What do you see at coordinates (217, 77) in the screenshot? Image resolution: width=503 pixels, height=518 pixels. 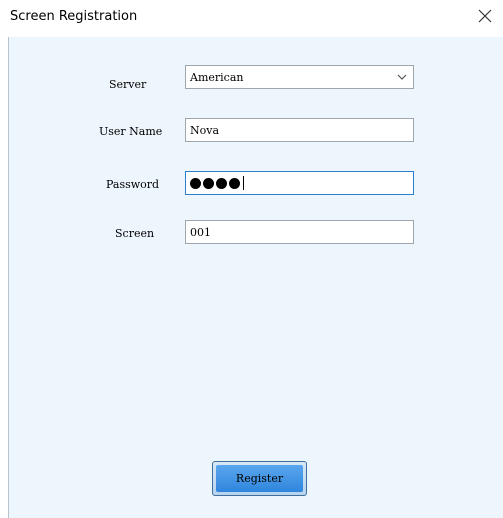 I see `server-value: American` at bounding box center [217, 77].